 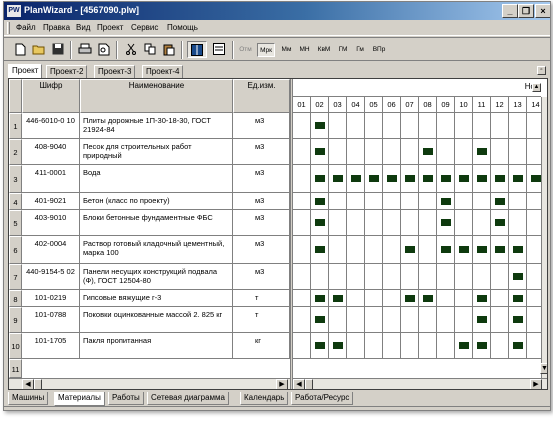 I want to click on tab-project-4: Проект-4, so click(x=163, y=71).